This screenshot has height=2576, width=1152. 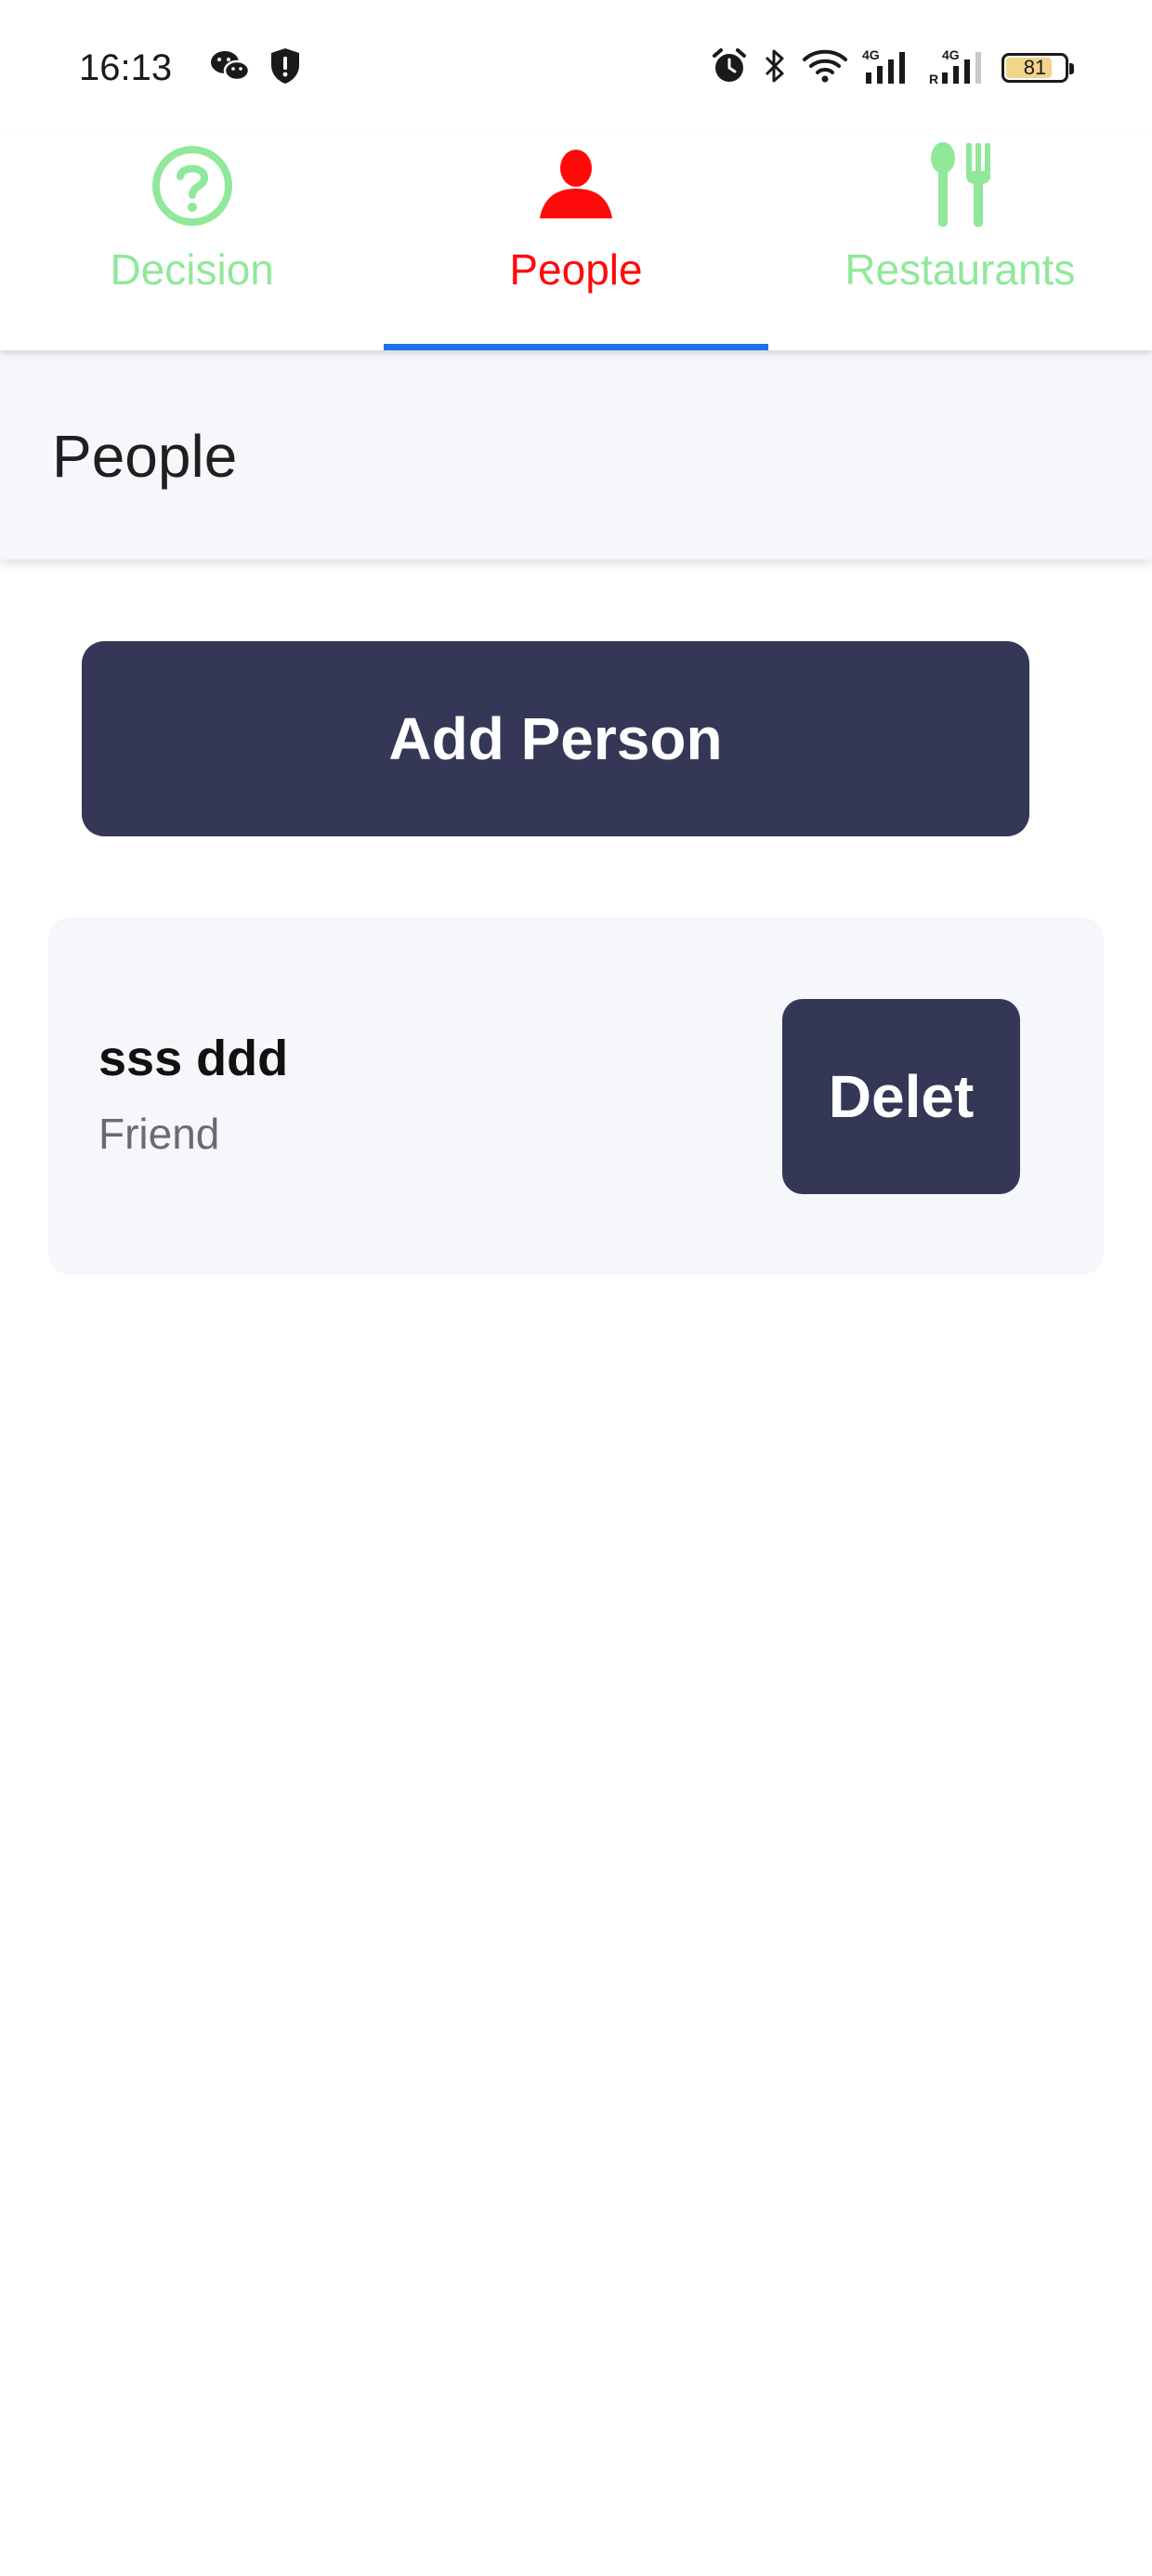 I want to click on status-time: 16:13, so click(x=126, y=67).